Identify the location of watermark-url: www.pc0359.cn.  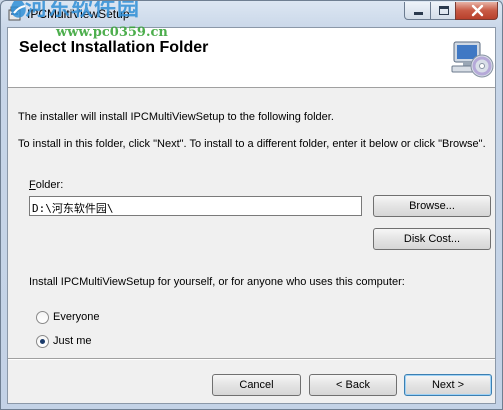
(112, 32).